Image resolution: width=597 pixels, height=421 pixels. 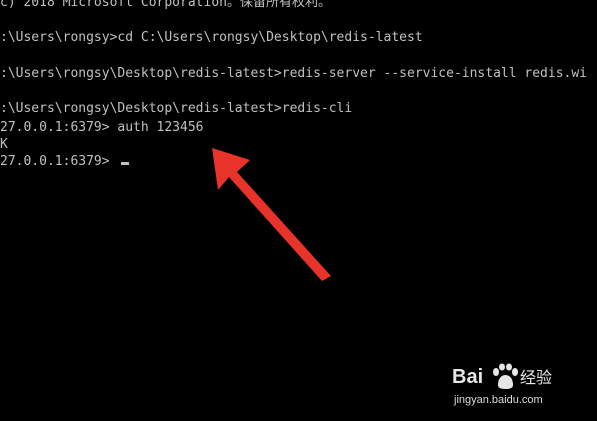 What do you see at coordinates (498, 400) in the screenshot?
I see `watermark-url: jingyan.baidu.com` at bounding box center [498, 400].